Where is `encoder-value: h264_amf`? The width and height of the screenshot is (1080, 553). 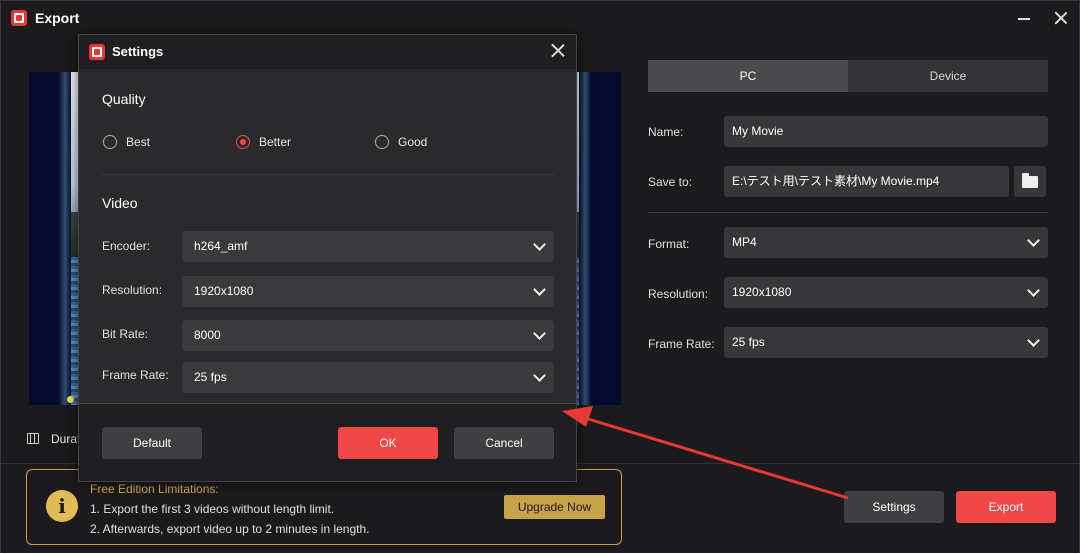 encoder-value: h264_amf is located at coordinates (221, 246).